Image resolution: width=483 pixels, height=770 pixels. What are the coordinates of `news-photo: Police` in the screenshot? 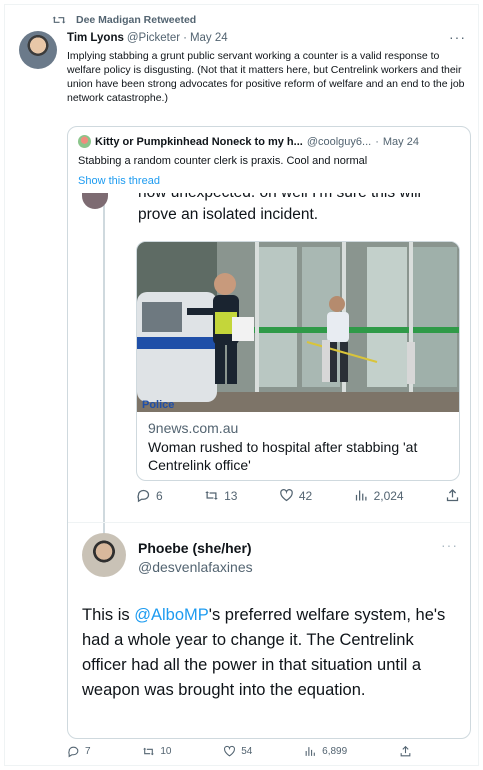 It's located at (298, 327).